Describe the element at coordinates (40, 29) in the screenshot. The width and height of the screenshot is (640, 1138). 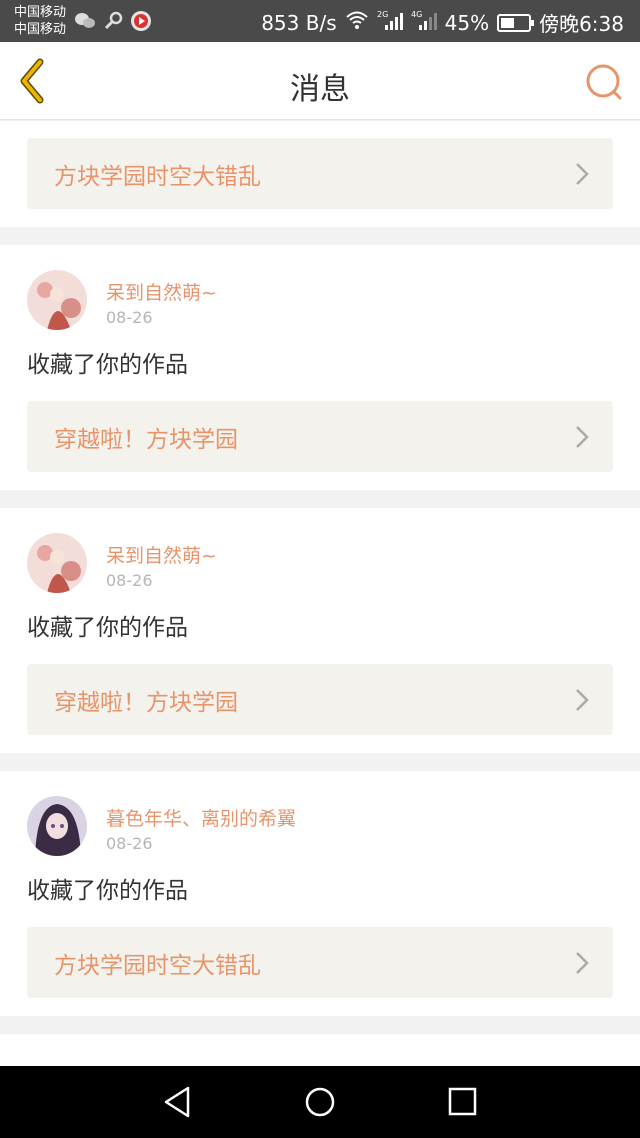
I see `carrier-2: 中国移动` at that location.